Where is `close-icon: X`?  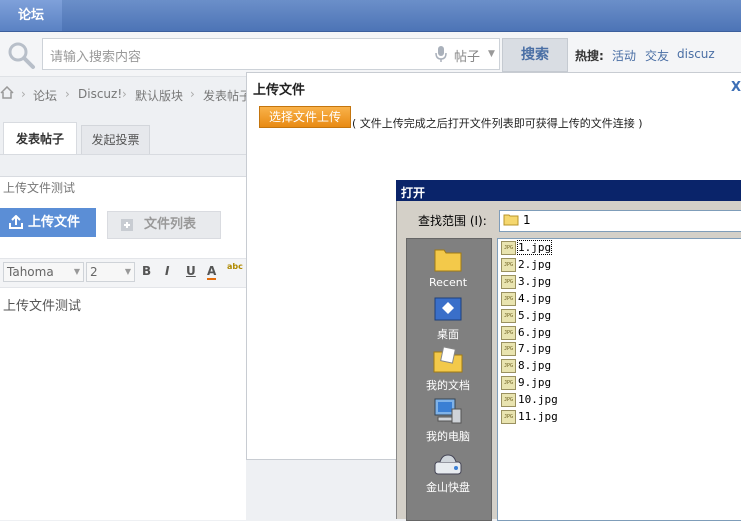
close-icon: X is located at coordinates (736, 87).